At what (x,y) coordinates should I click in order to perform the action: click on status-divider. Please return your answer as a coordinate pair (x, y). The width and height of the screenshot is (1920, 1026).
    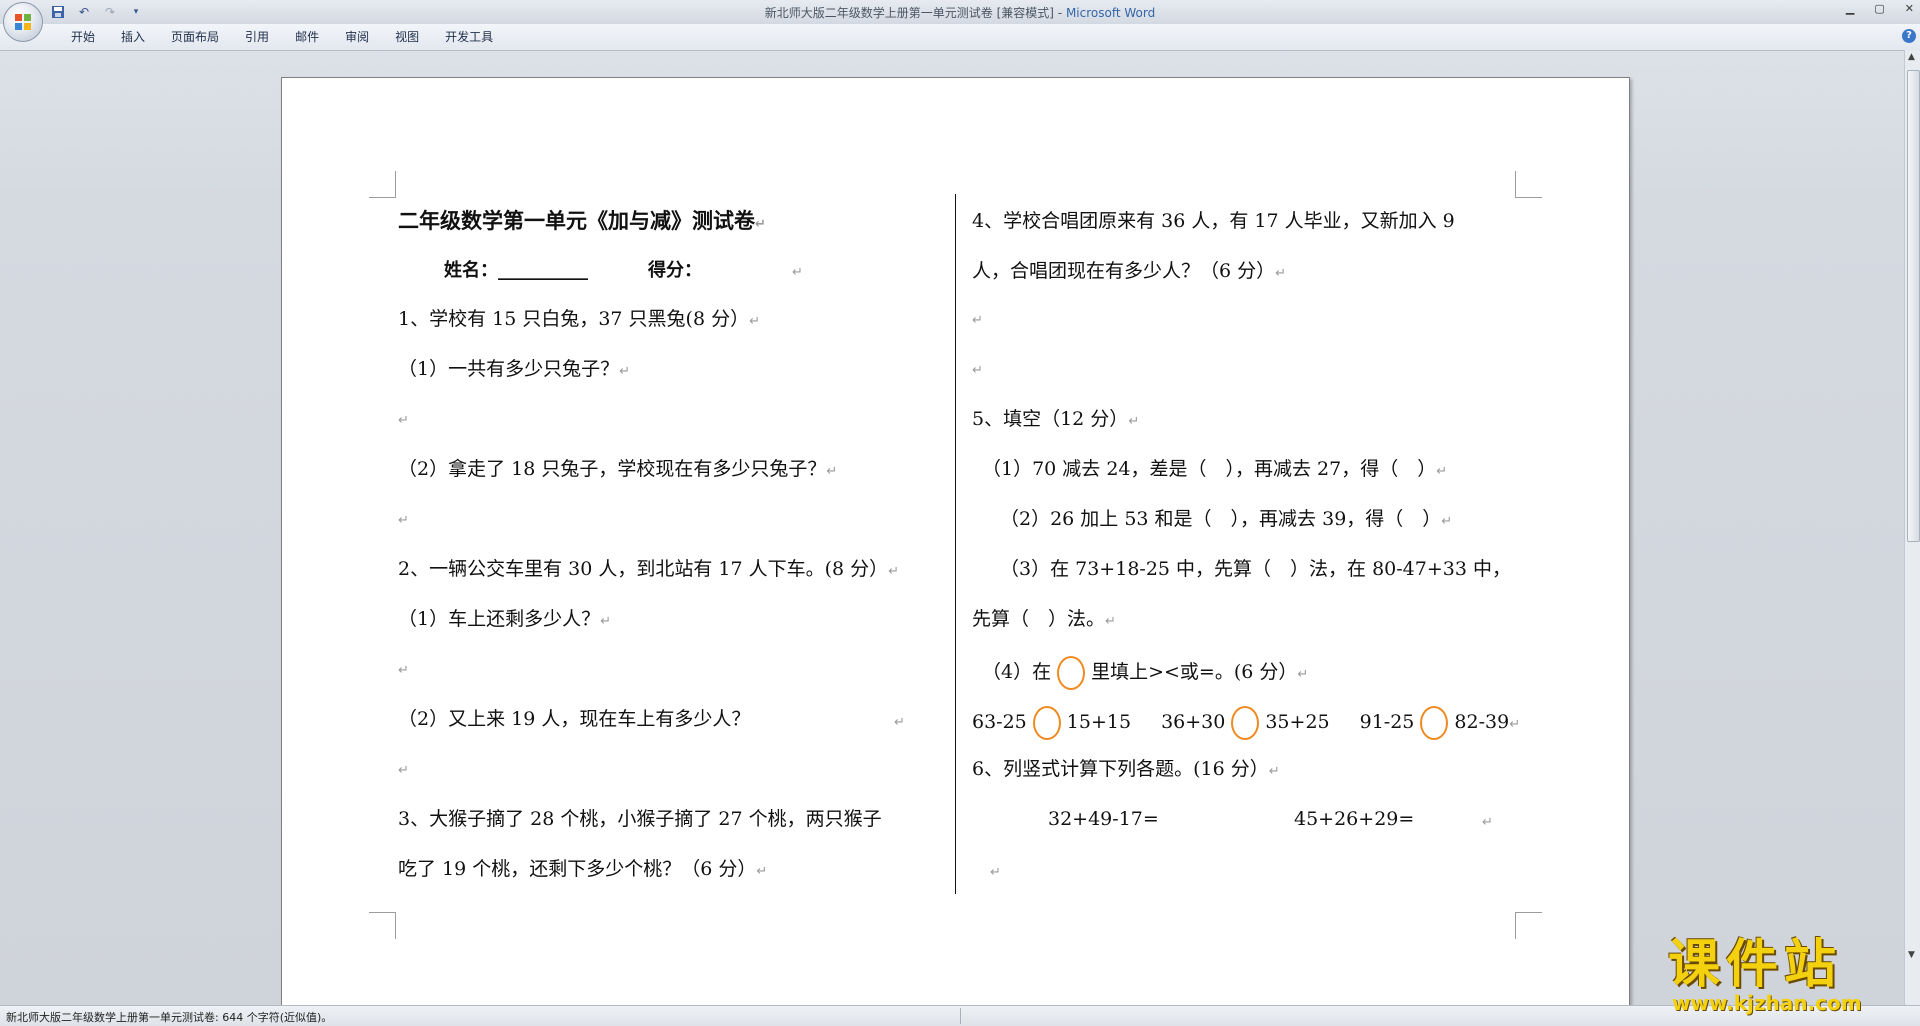
    Looking at the image, I should click on (960, 1016).